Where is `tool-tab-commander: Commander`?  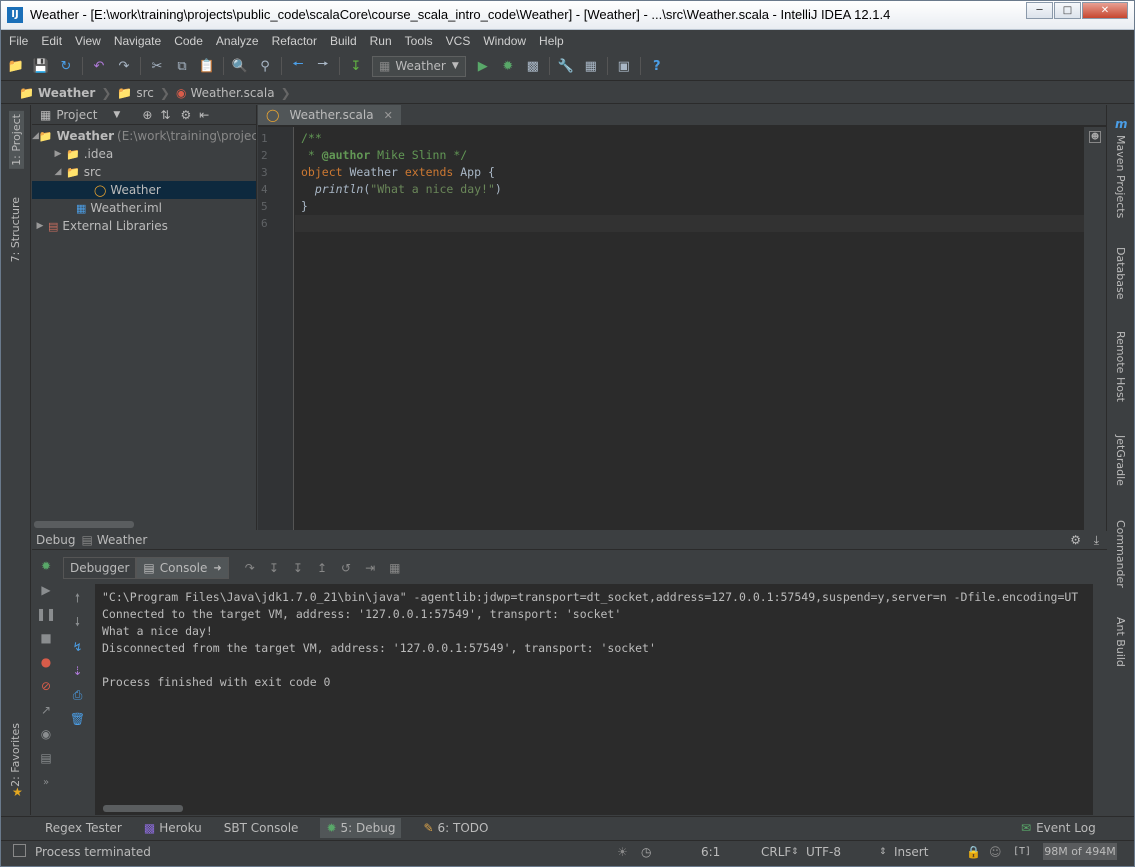
tool-tab-commander: Commander is located at coordinates (1120, 554).